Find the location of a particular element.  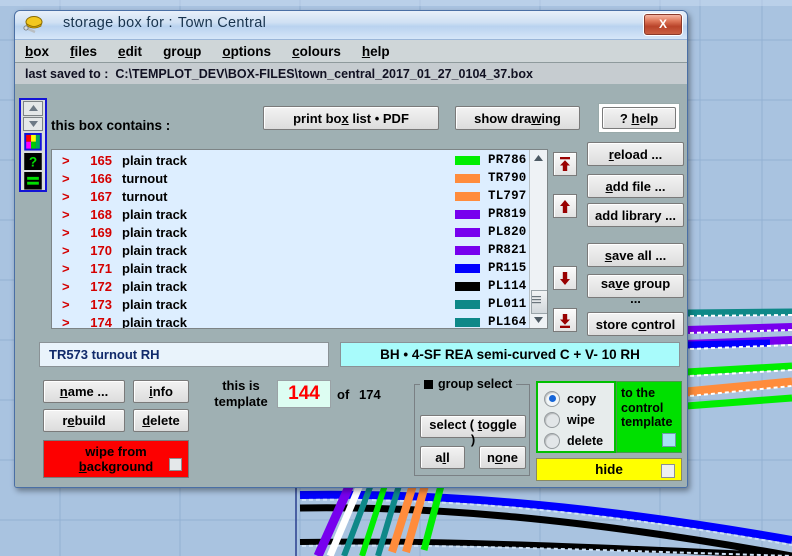

help-button-frame: ? help is located at coordinates (639, 118).